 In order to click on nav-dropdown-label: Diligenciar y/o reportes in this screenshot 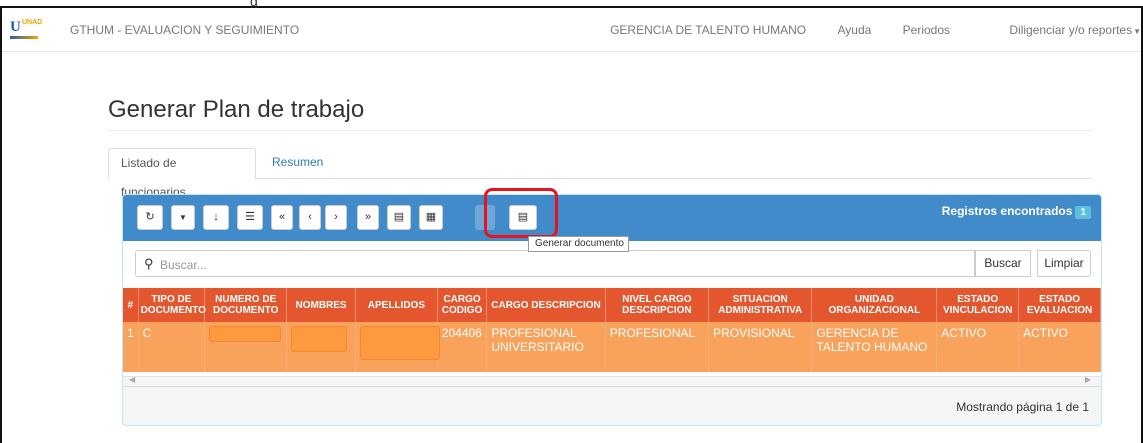, I will do `click(1071, 30)`.